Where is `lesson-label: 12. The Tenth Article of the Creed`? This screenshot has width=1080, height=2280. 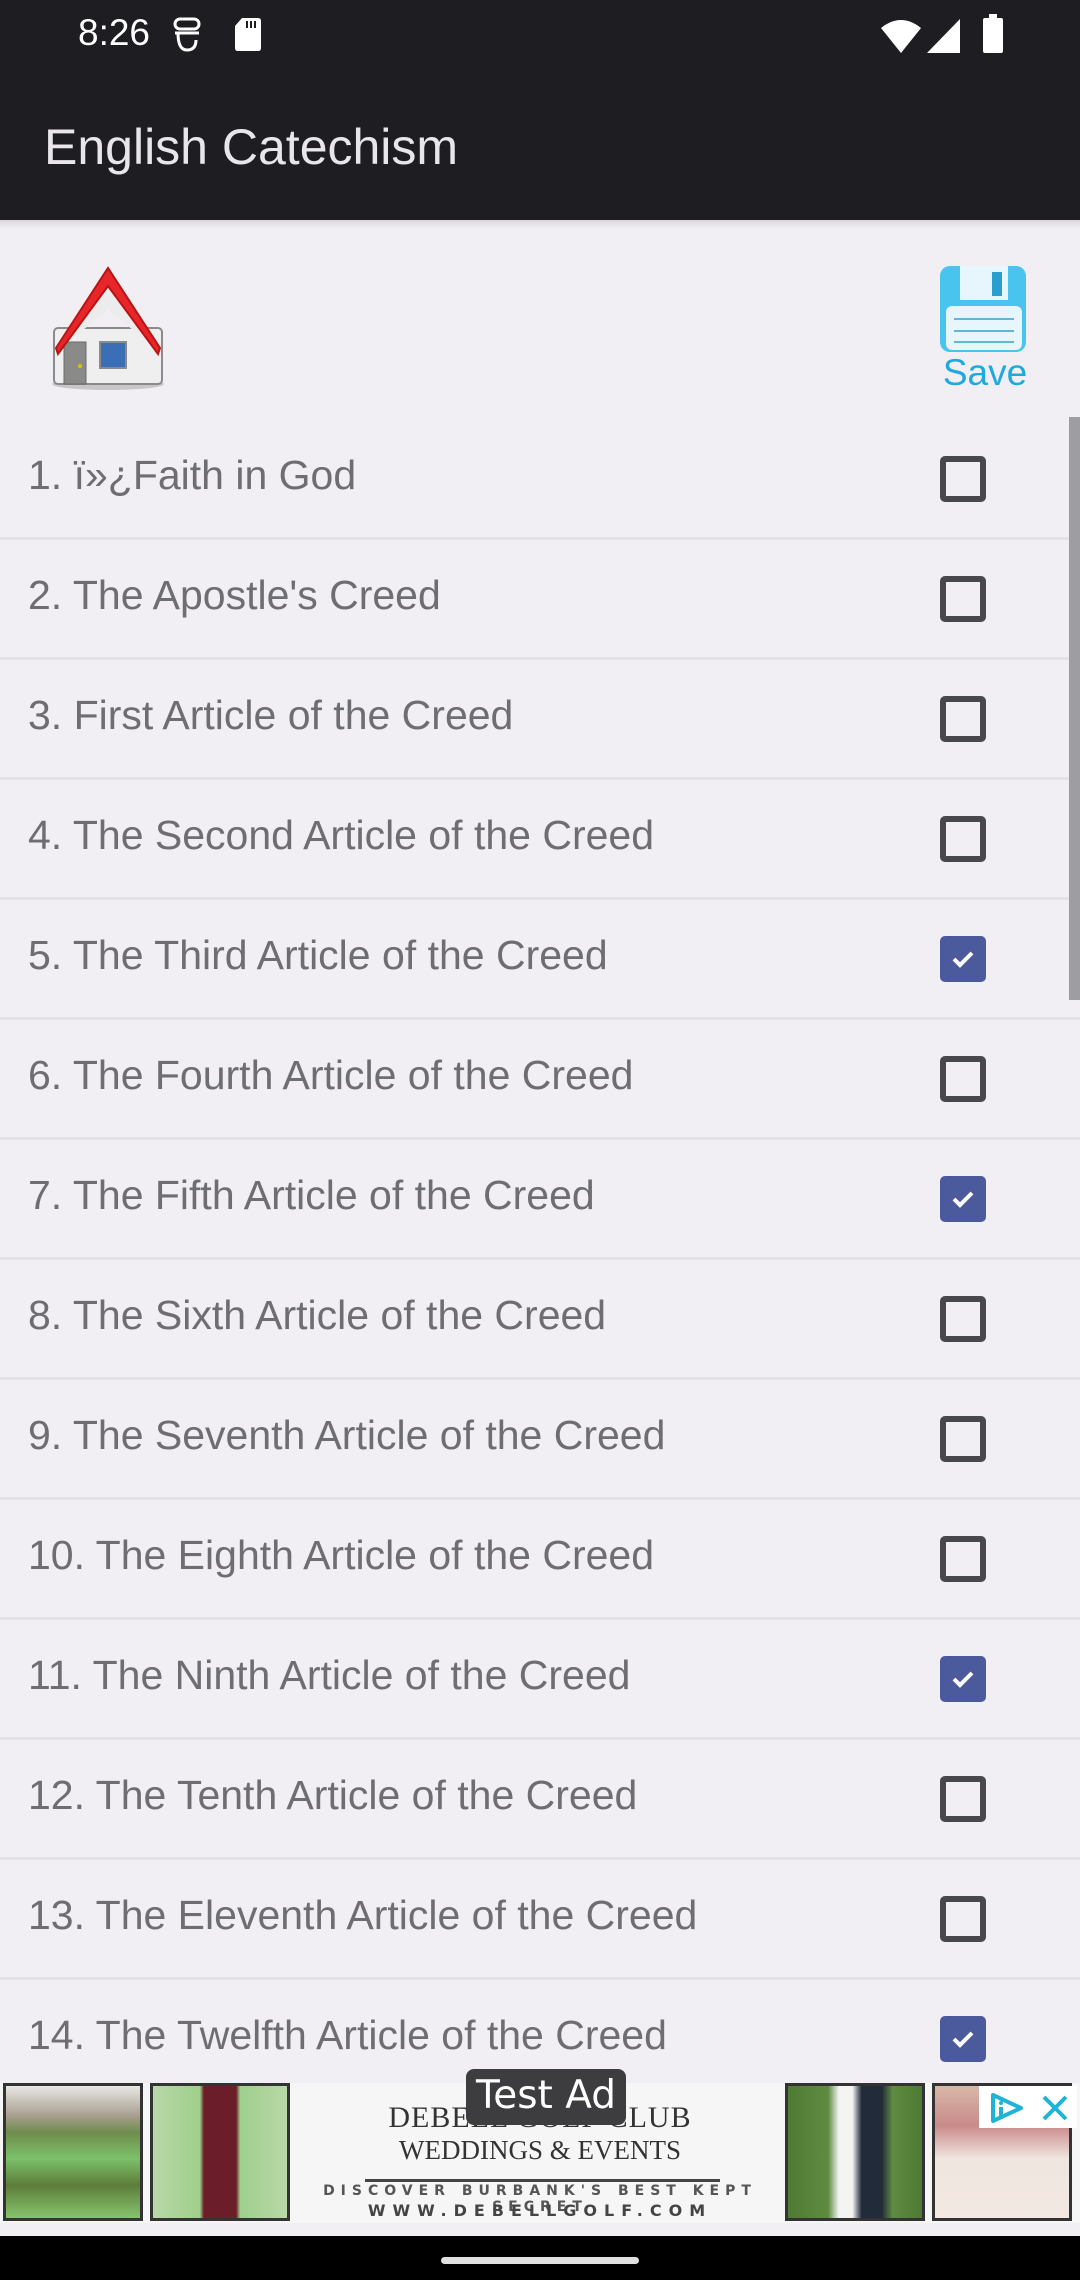 lesson-label: 12. The Tenth Article of the Creed is located at coordinates (333, 1795).